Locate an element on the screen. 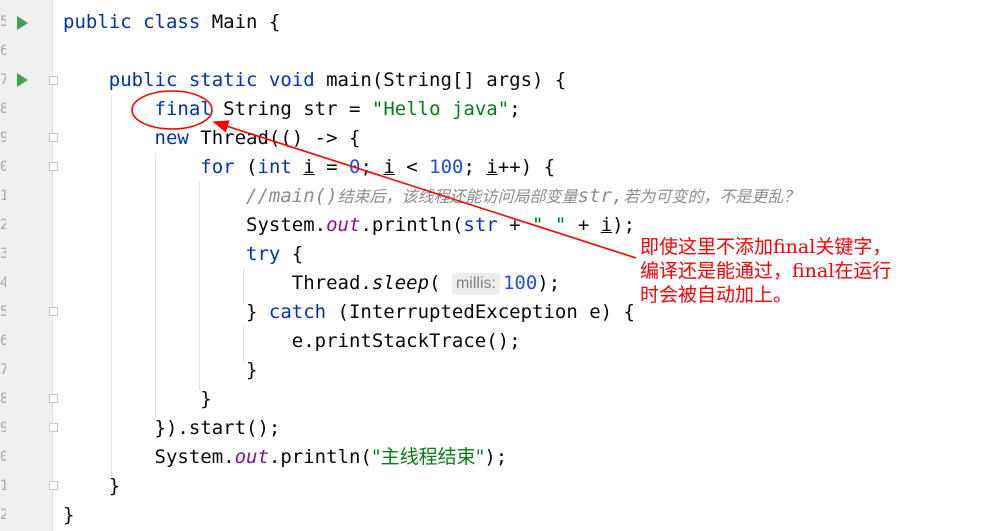 The image size is (984, 531). highlight-ellipse is located at coordinates (172, 110).